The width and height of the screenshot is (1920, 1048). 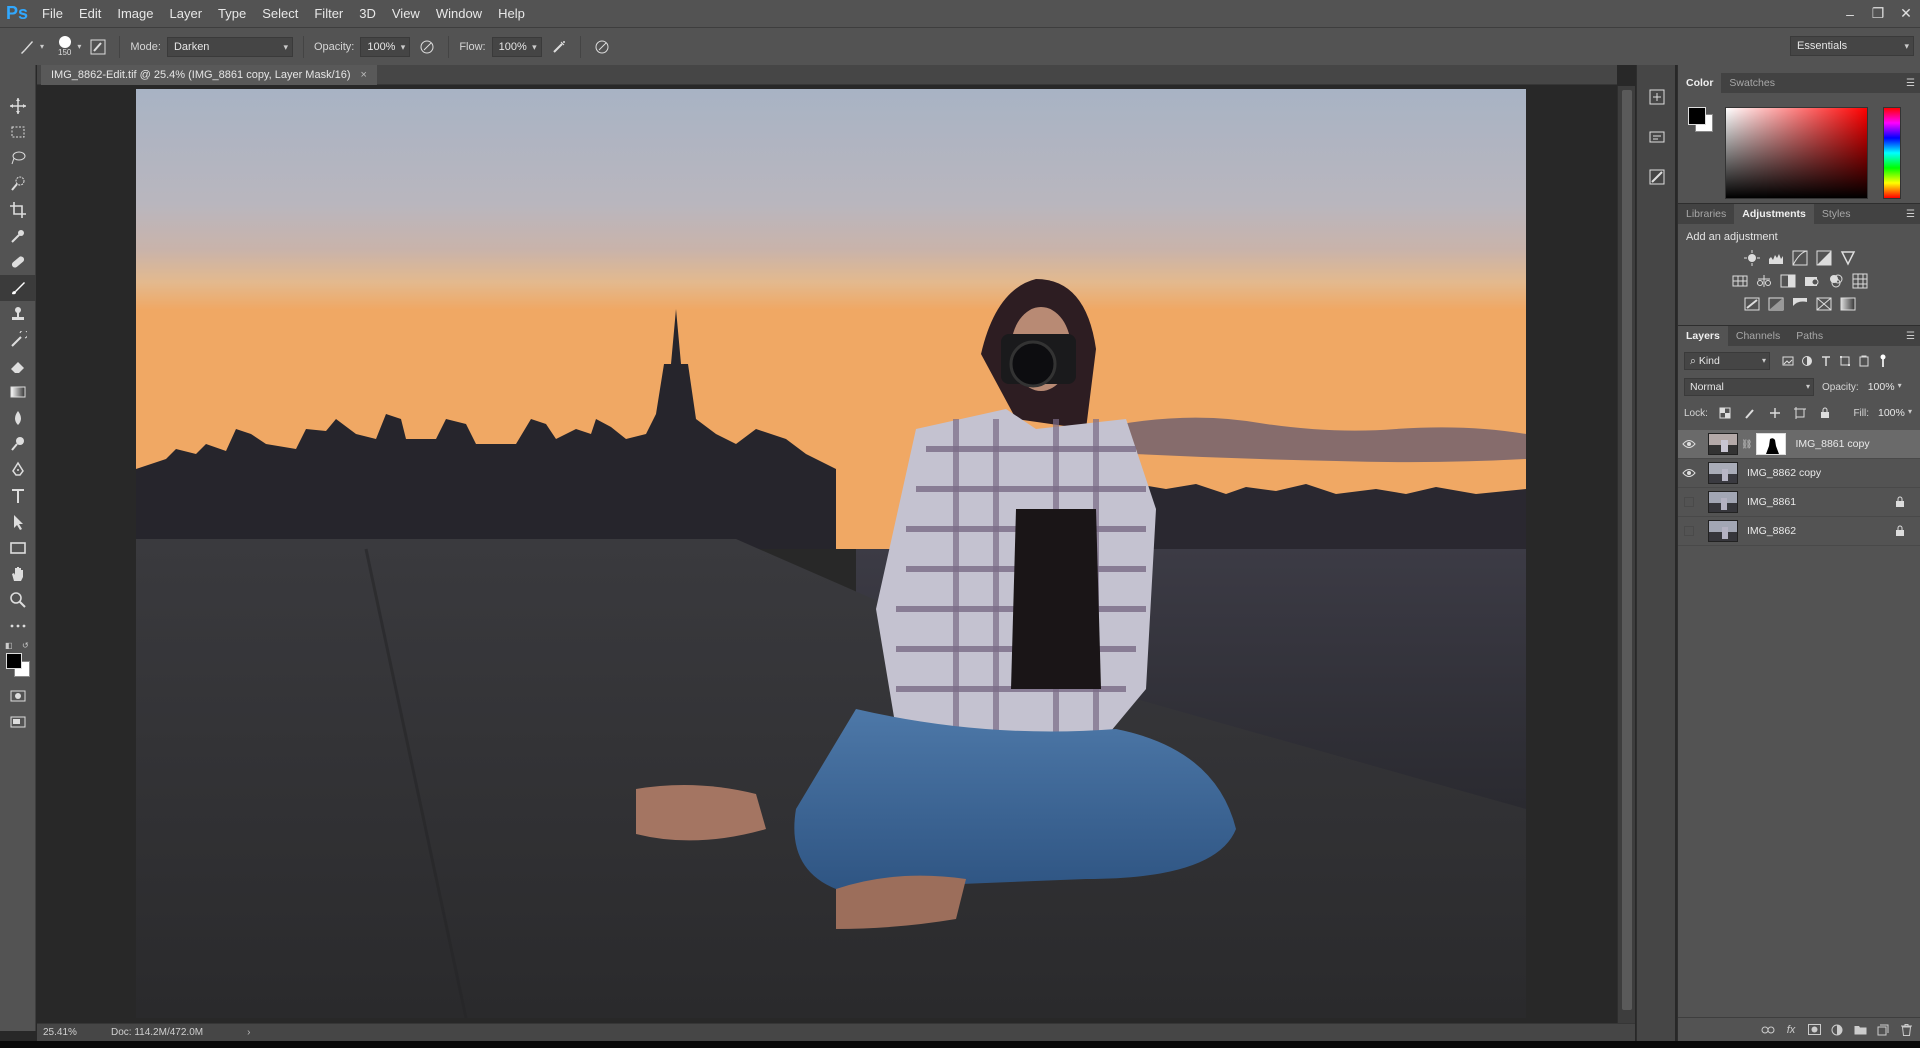 What do you see at coordinates (1837, 1030) in the screenshot?
I see `adjustment-layer-icon` at bounding box center [1837, 1030].